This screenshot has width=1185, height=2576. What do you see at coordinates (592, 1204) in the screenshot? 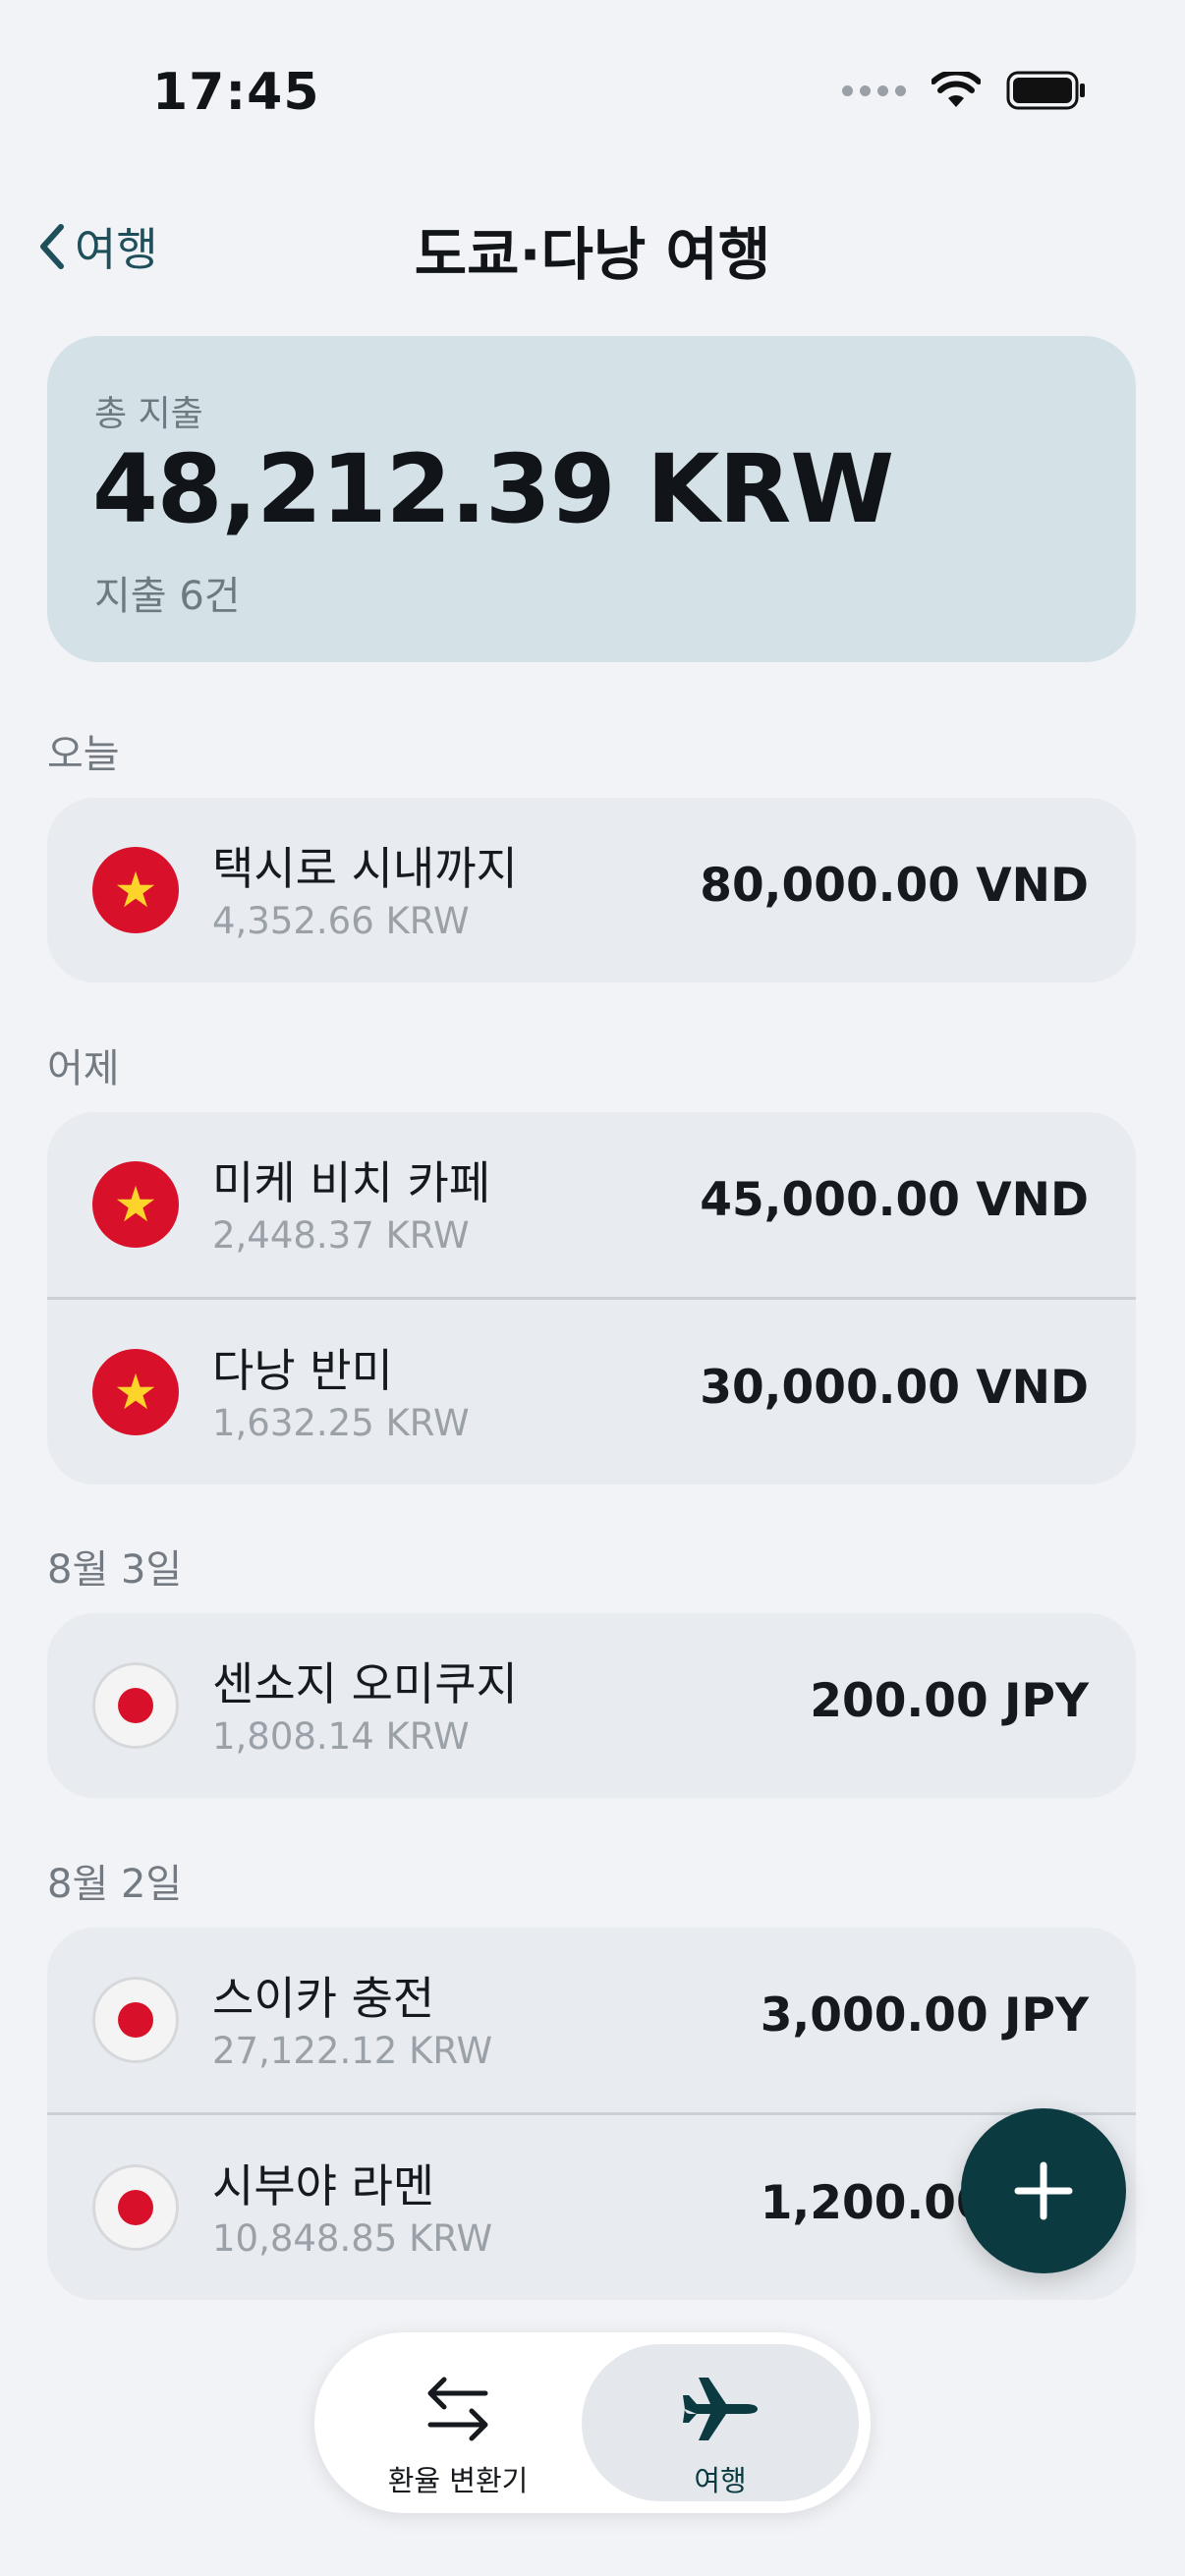
I see `expense-row: 미케 비치 카페 2,448.37 KRW 45,000.00 VND` at bounding box center [592, 1204].